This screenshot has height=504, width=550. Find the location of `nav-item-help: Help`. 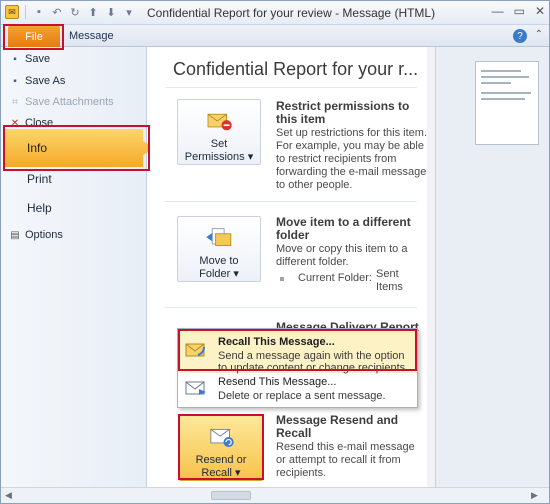

nav-item-help: Help is located at coordinates (74, 208).